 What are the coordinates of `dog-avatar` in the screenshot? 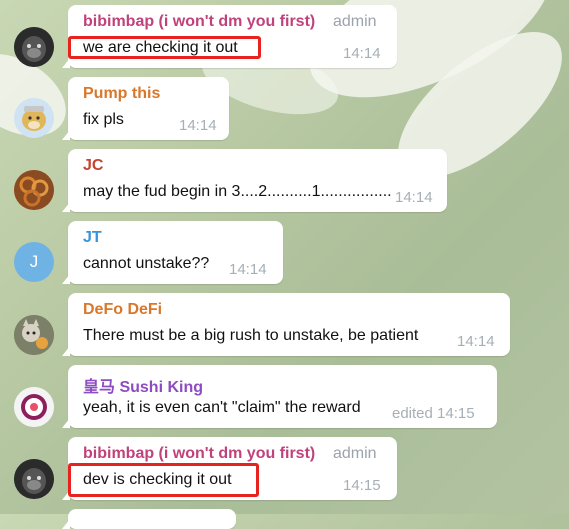 It's located at (34, 335).